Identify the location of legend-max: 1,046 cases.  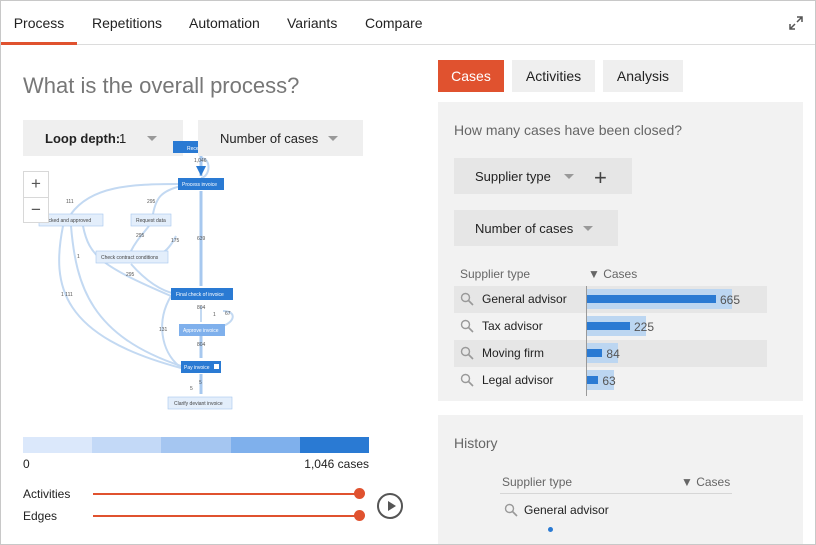
(336, 464).